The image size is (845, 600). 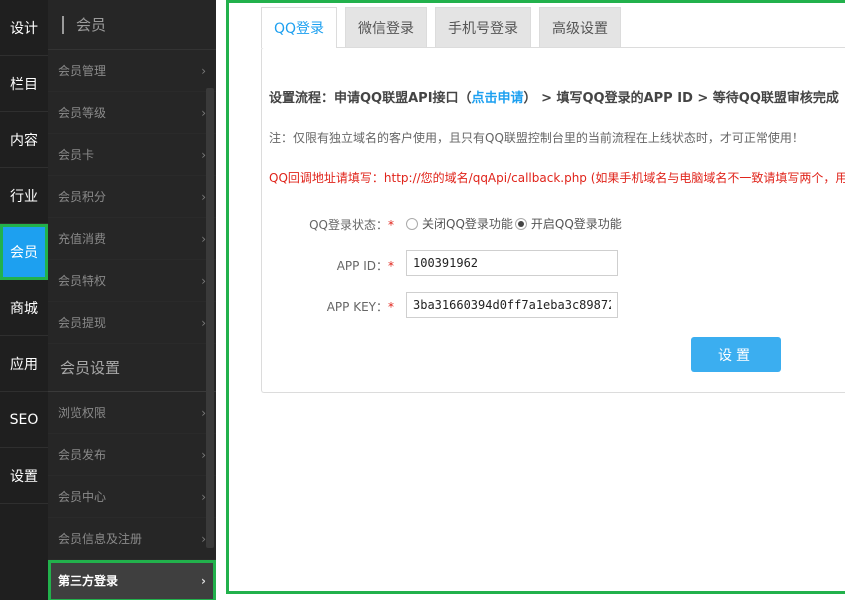 I want to click on header-divider, so click(x=63, y=24).